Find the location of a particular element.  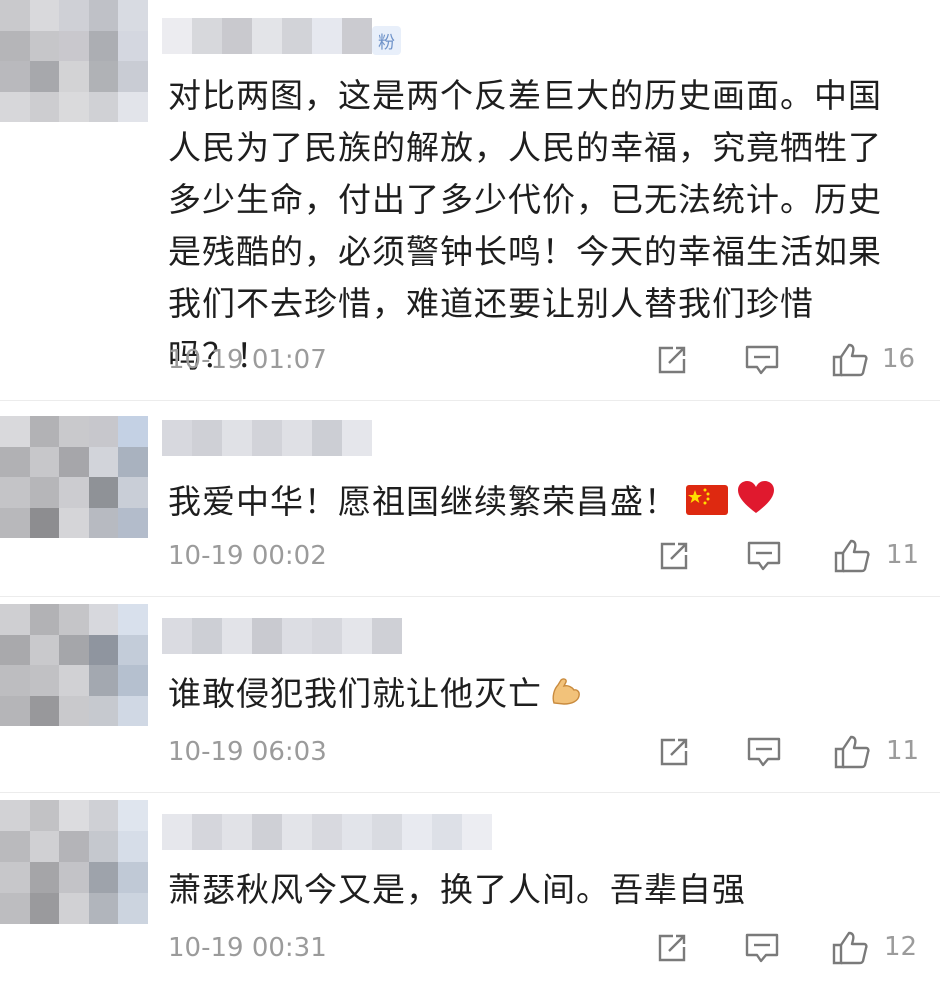

comment-time: 10-19 01:07 is located at coordinates (247, 360).